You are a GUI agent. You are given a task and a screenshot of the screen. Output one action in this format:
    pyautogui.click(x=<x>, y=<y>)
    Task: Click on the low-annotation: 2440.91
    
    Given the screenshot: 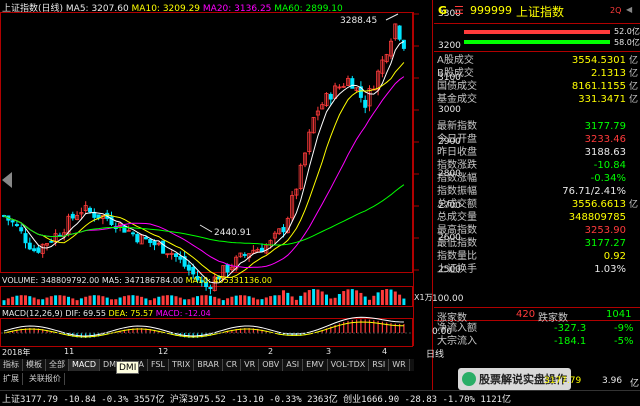 What is the action you would take?
    pyautogui.click(x=233, y=233)
    